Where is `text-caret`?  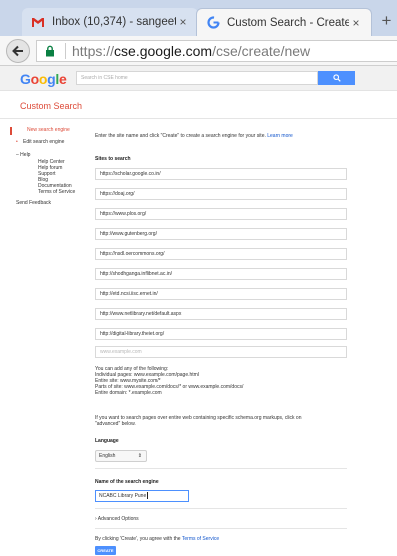 text-caret is located at coordinates (148, 496).